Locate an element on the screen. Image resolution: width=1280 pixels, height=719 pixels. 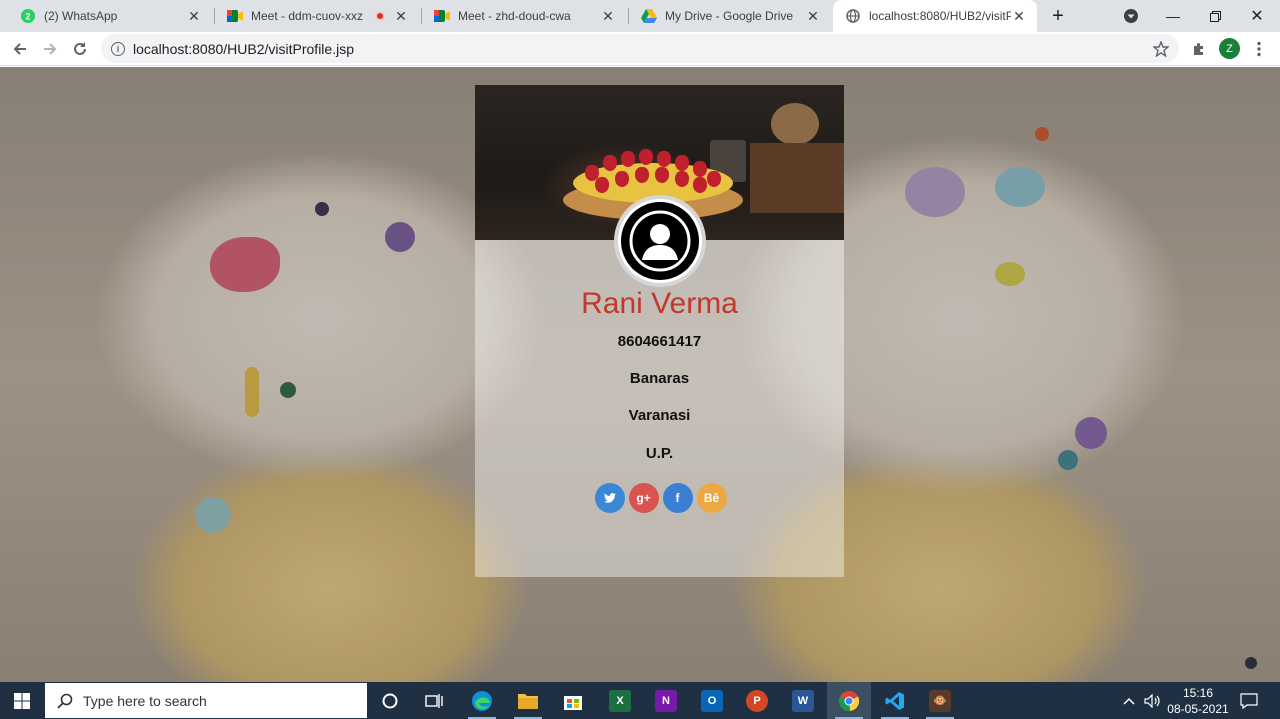
chevron-down-icon is located at coordinates (1131, 16).